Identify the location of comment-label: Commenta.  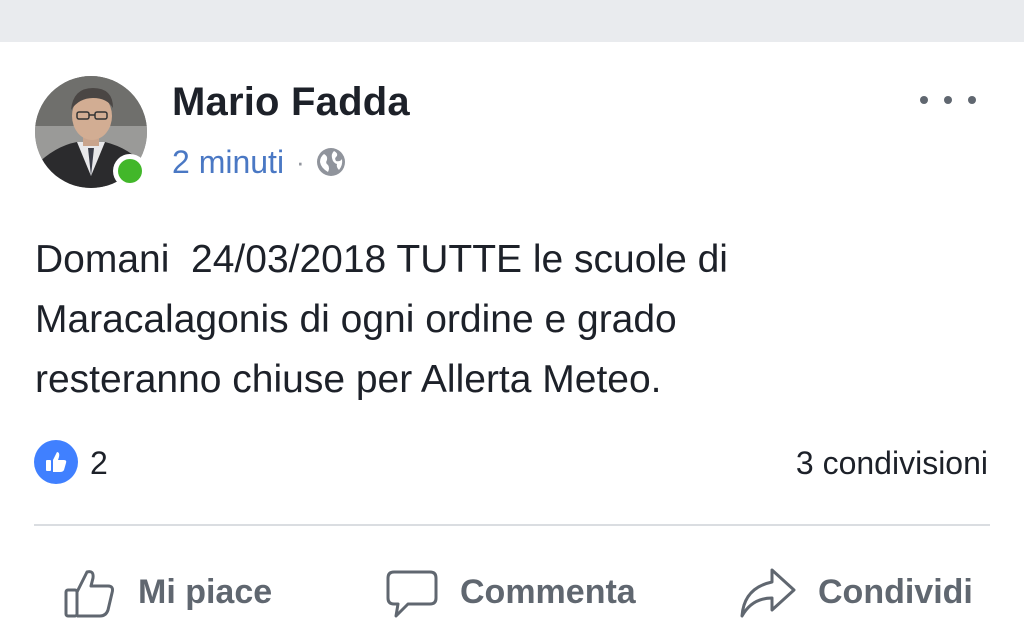
(548, 591).